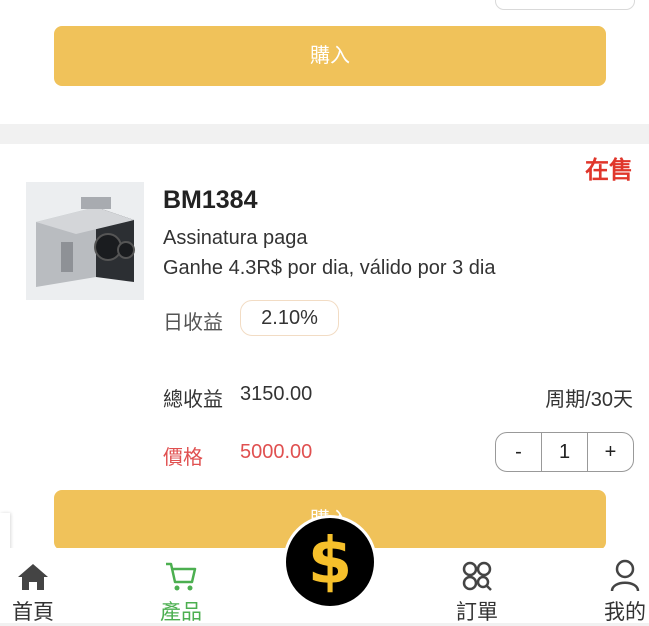 The width and height of the screenshot is (649, 626). I want to click on nav-item-home: 首頁, so click(39, 587).